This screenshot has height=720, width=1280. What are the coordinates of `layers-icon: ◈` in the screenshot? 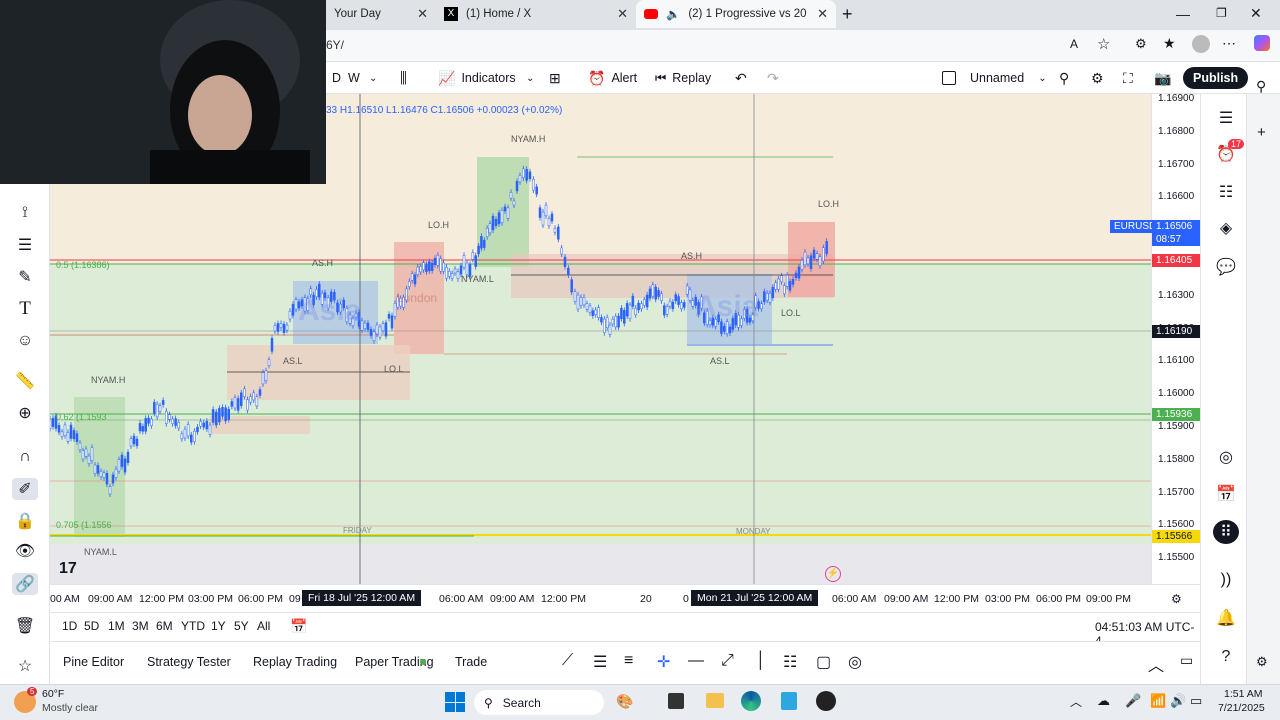 It's located at (1226, 228).